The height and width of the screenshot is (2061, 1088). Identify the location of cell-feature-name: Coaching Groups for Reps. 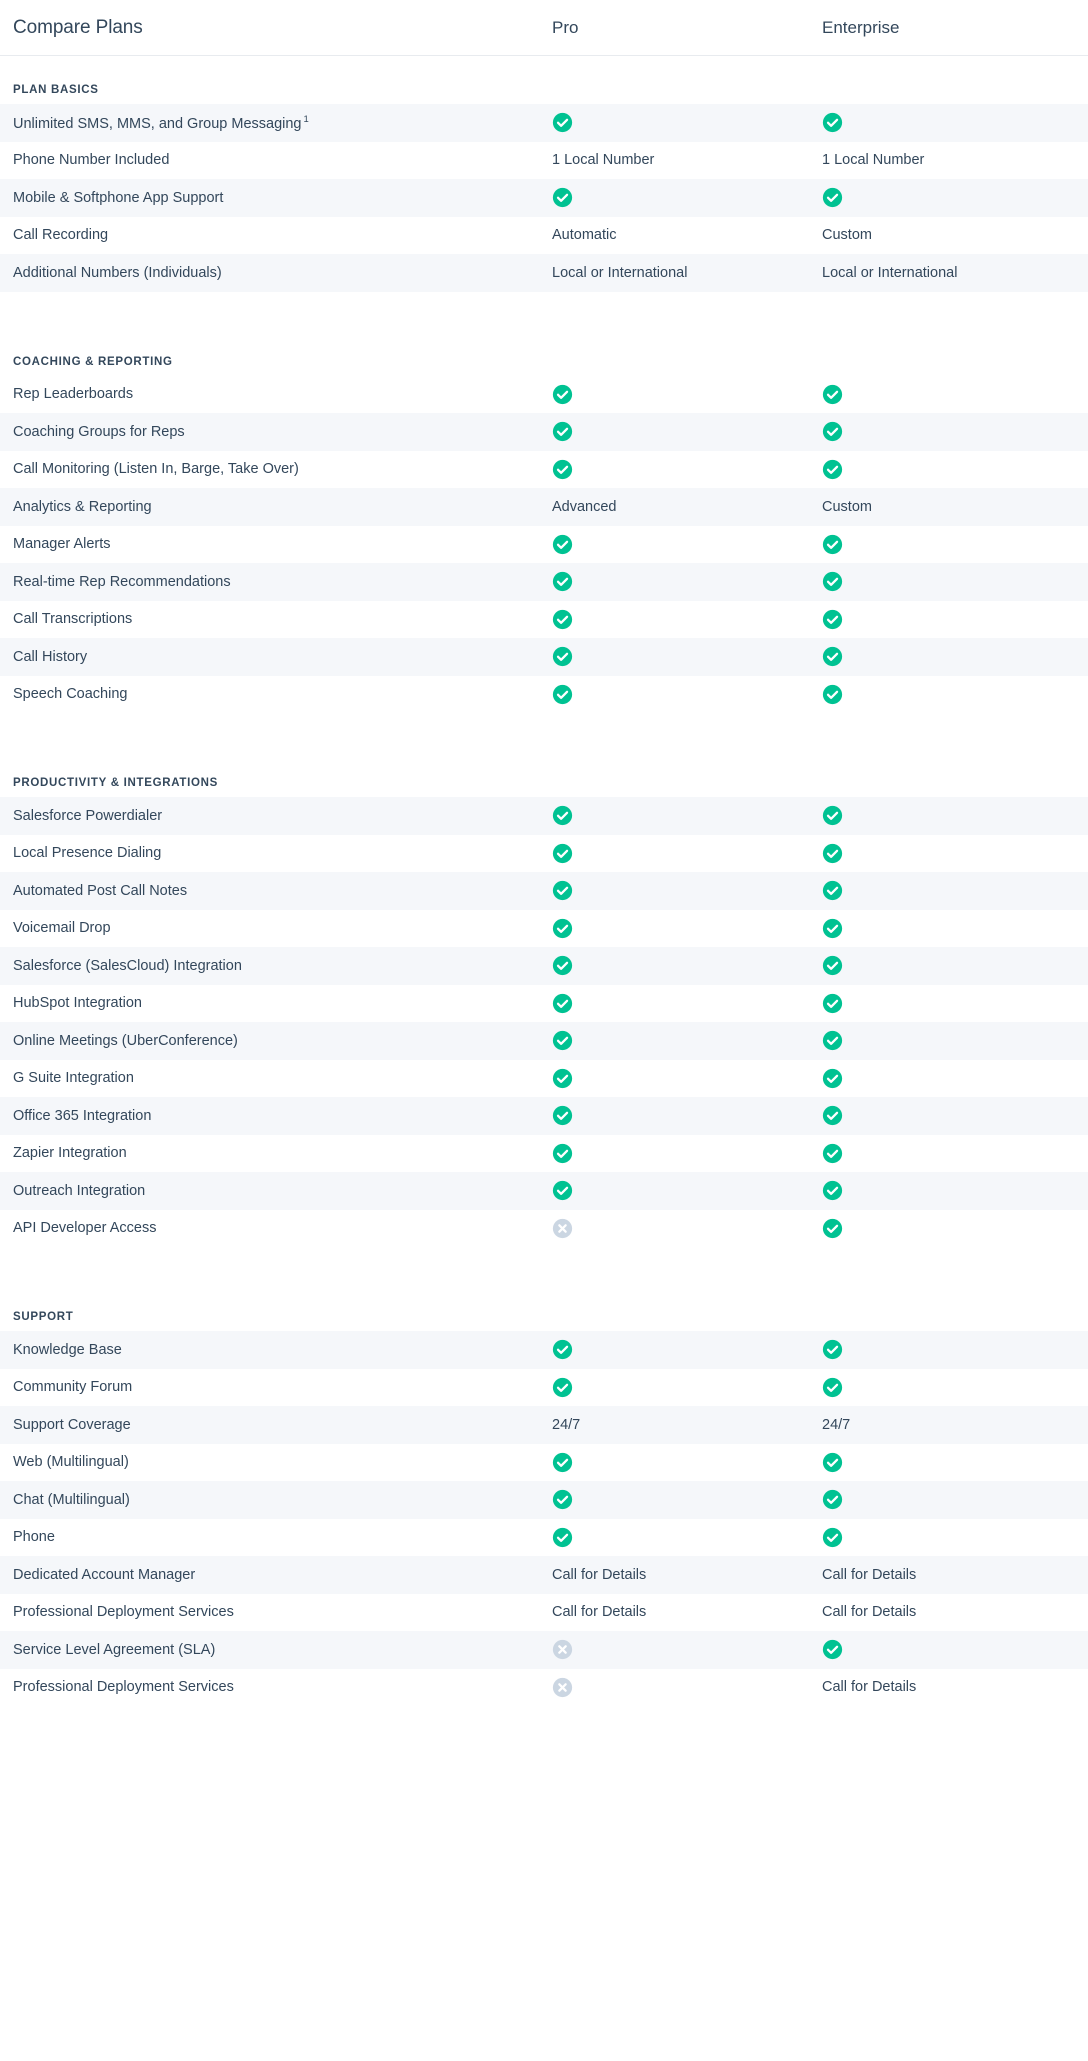
(99, 431).